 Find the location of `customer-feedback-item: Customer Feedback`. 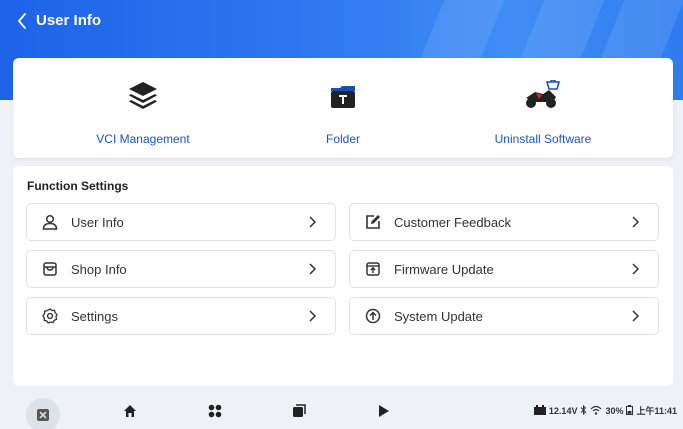

customer-feedback-item: Customer Feedback is located at coordinates (504, 222).